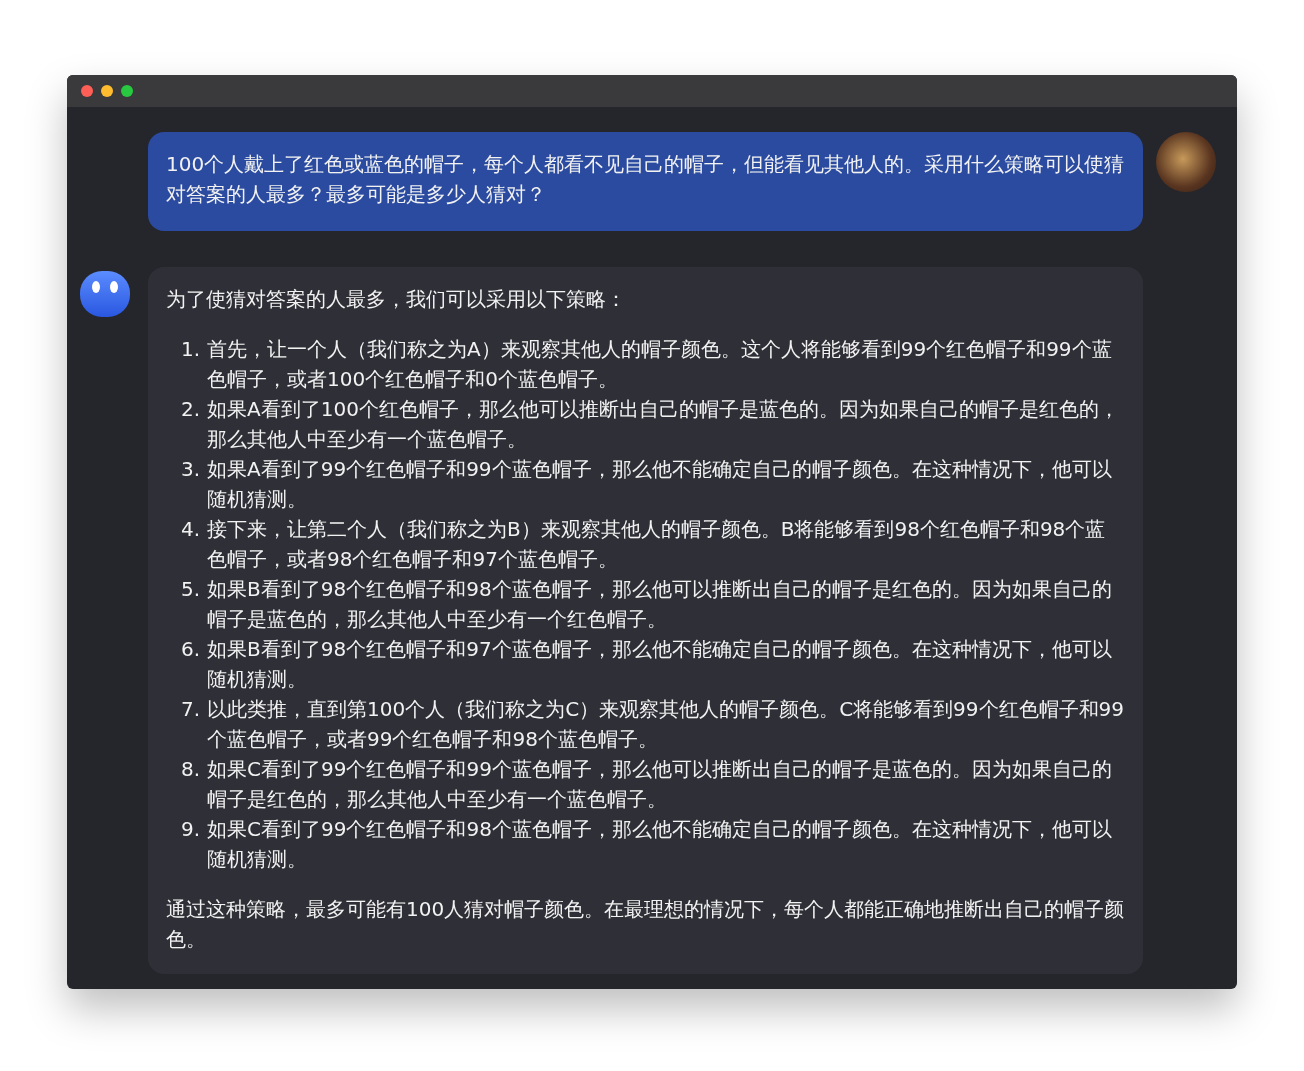 This screenshot has width=1304, height=1071. I want to click on close-button, so click(87, 91).